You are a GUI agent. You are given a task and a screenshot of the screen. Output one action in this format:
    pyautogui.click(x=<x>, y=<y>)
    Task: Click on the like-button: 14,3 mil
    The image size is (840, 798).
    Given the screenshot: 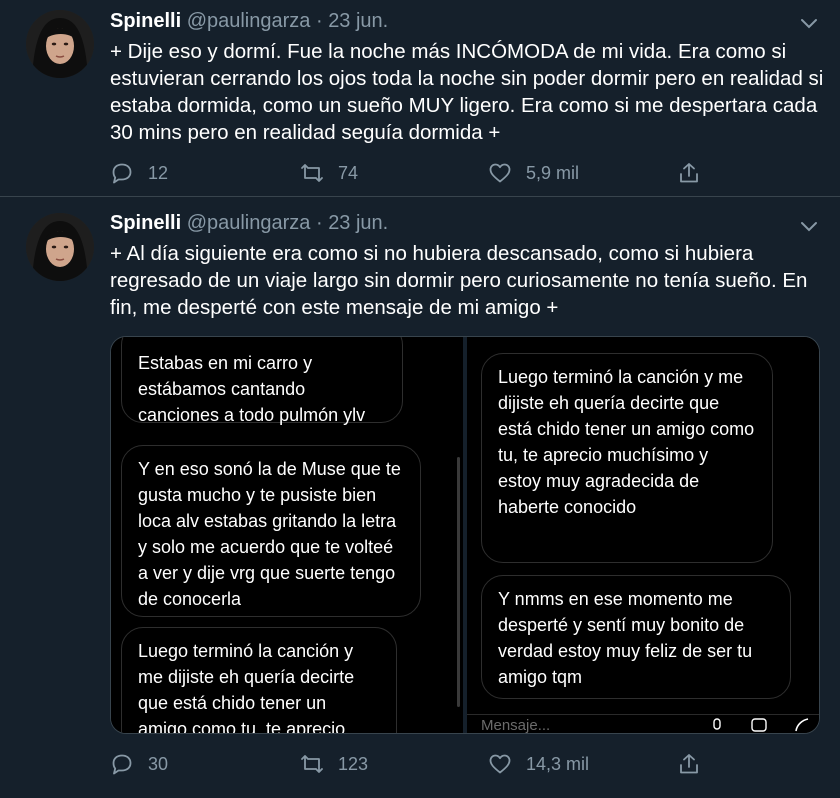 What is the action you would take?
    pyautogui.click(x=538, y=764)
    